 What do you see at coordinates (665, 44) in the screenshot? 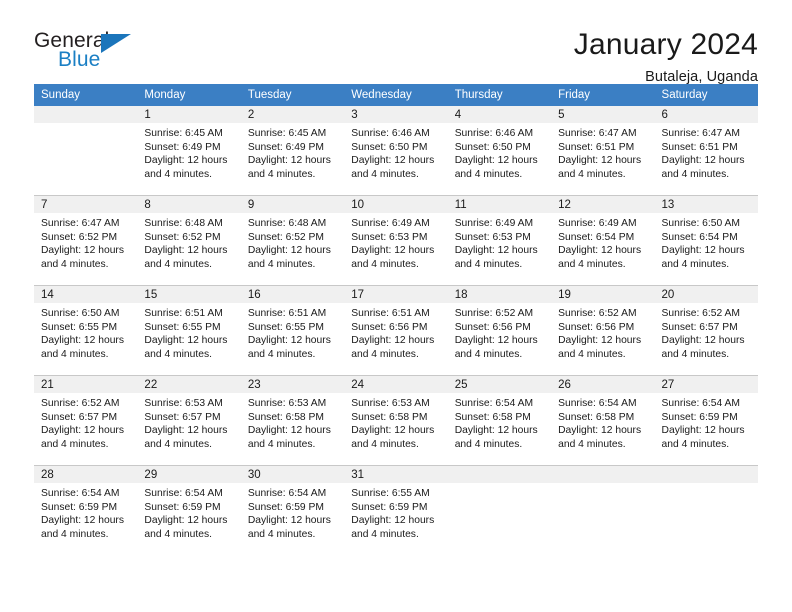
I see `page-title: January 2024` at bounding box center [665, 44].